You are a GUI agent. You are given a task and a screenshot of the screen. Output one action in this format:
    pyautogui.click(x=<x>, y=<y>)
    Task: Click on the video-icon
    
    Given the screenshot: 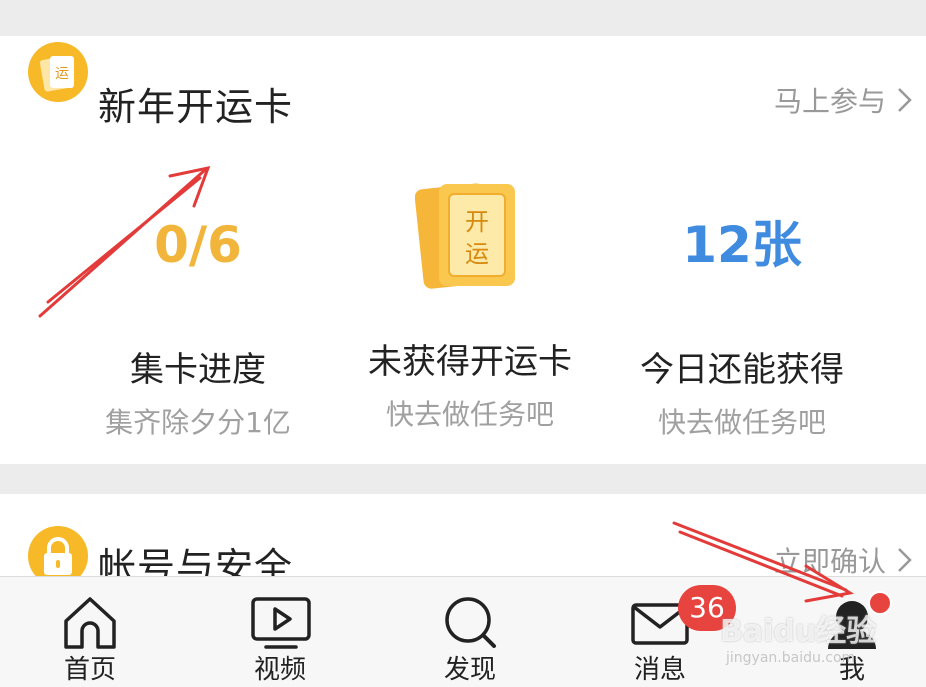 What is the action you would take?
    pyautogui.click(x=281, y=623)
    